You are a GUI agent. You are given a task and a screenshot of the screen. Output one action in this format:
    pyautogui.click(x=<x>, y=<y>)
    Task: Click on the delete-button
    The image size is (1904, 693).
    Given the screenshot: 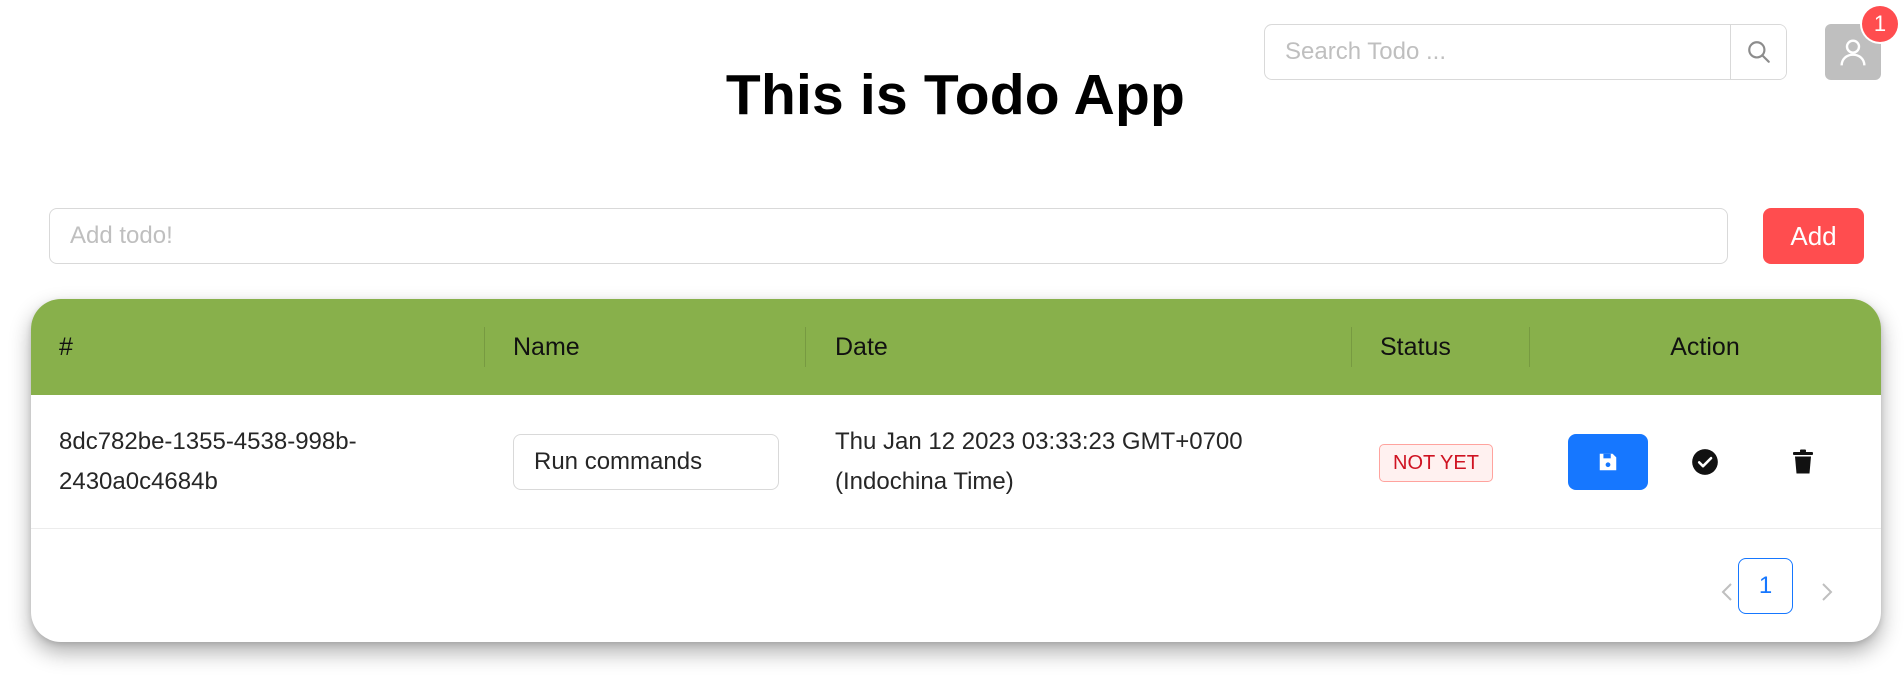 What is the action you would take?
    pyautogui.click(x=1803, y=462)
    